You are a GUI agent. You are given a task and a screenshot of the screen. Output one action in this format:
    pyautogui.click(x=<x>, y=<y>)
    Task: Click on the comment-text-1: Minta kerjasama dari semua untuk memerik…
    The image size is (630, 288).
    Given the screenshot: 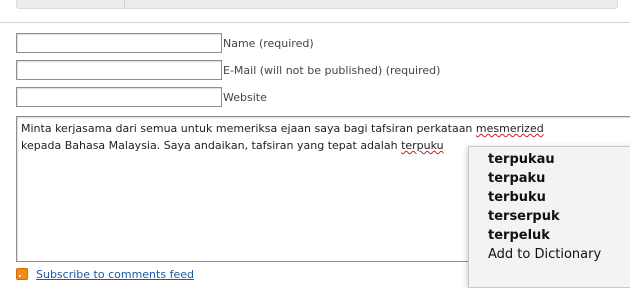 What is the action you would take?
    pyautogui.click(x=248, y=128)
    